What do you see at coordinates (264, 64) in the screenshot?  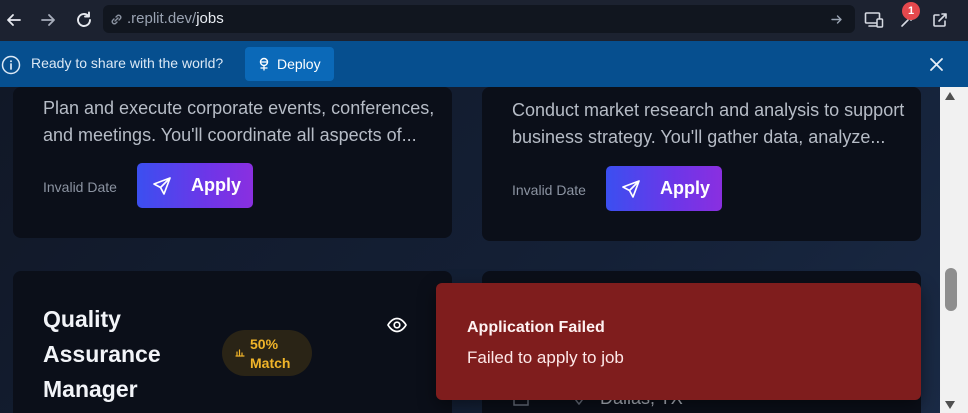 I see `deploy-icon` at bounding box center [264, 64].